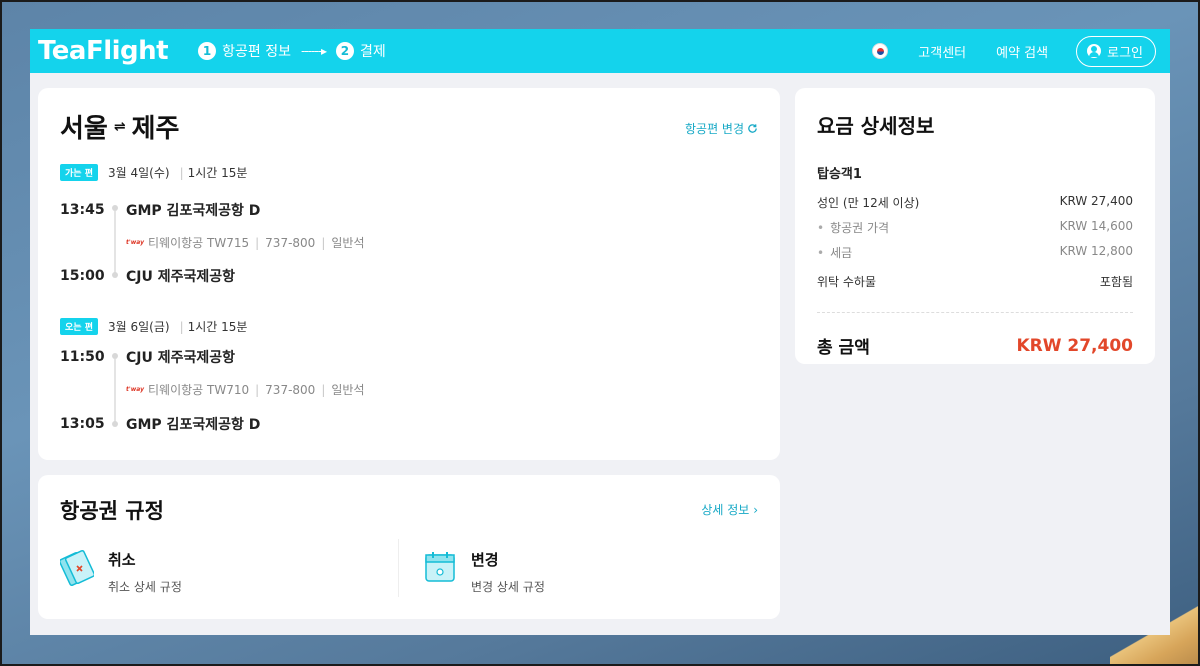  Describe the element at coordinates (1116, 282) in the screenshot. I see `fare-value: 포함됨` at that location.